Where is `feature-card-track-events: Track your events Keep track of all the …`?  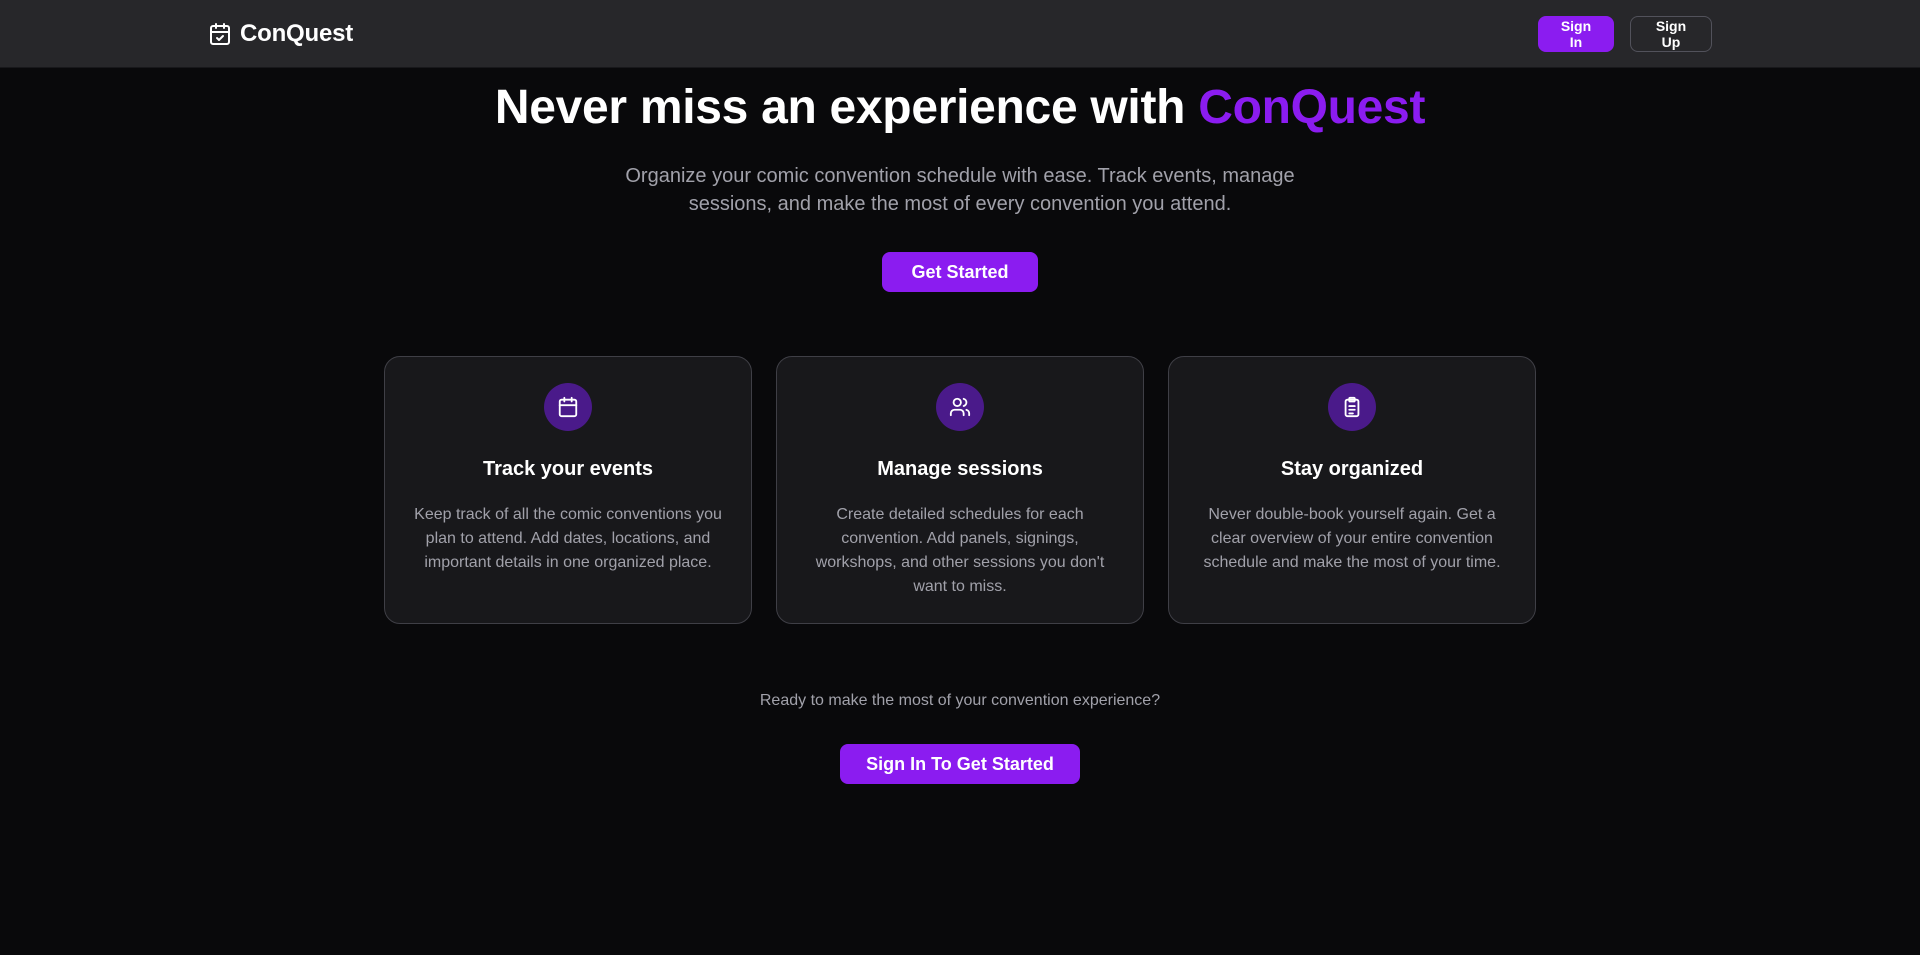 feature-card-track-events: Track your events Keep track of all the … is located at coordinates (568, 490).